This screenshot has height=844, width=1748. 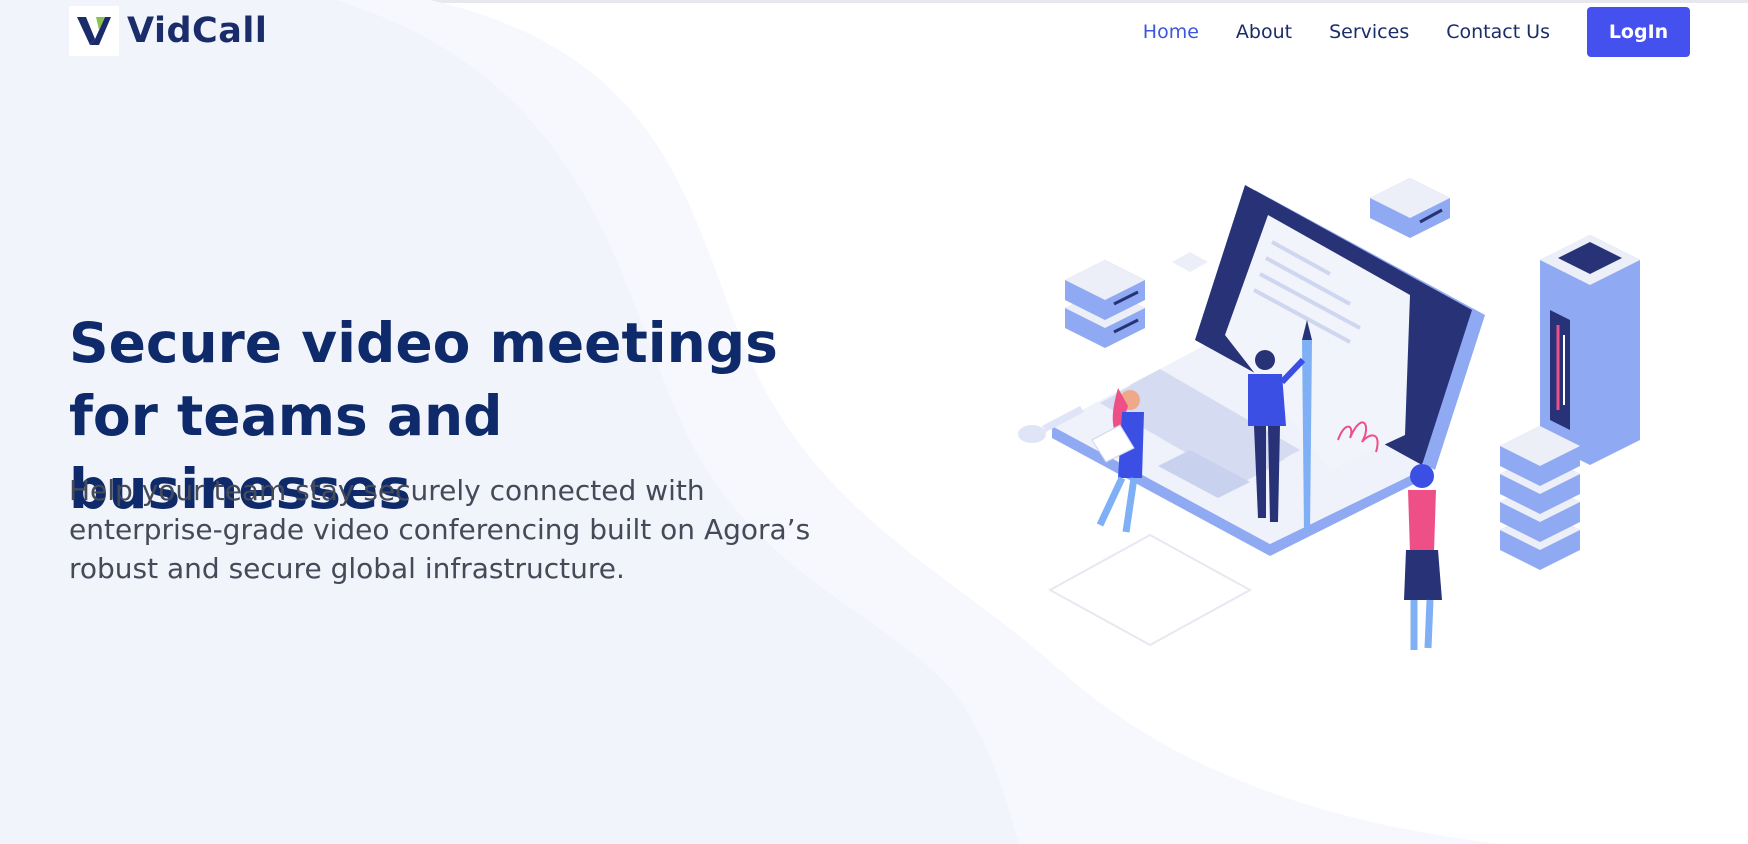 I want to click on brand-name: VidCall, so click(x=197, y=31).